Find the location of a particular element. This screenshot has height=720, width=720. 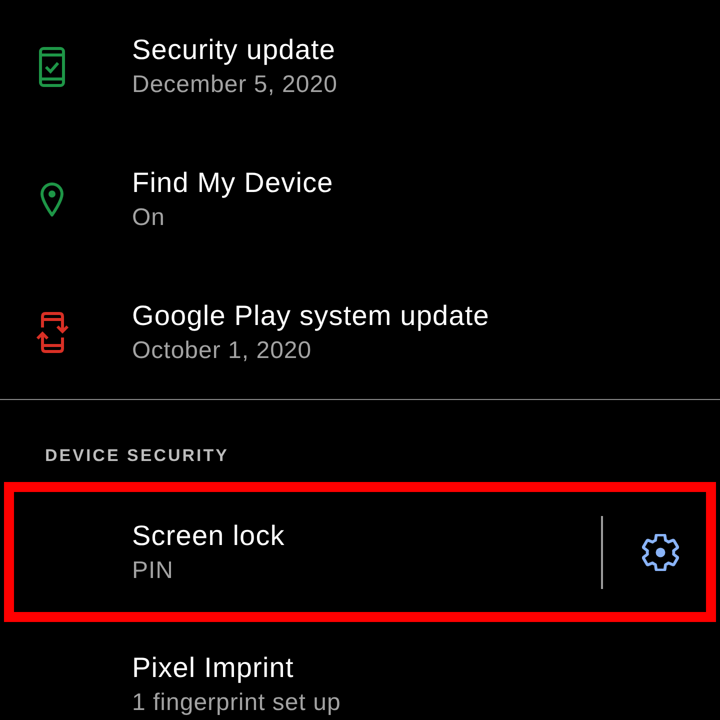

setting-summary: 1 fingerprint set up is located at coordinates (236, 703).